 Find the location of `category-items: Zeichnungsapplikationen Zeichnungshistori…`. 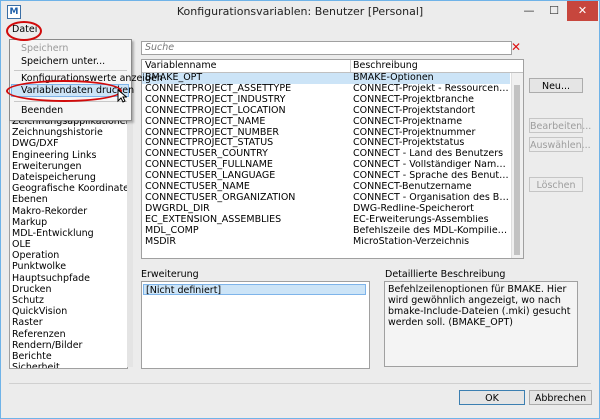

category-items: Zeichnungsapplikationen Zeichnungshistori… is located at coordinates (68, 242).